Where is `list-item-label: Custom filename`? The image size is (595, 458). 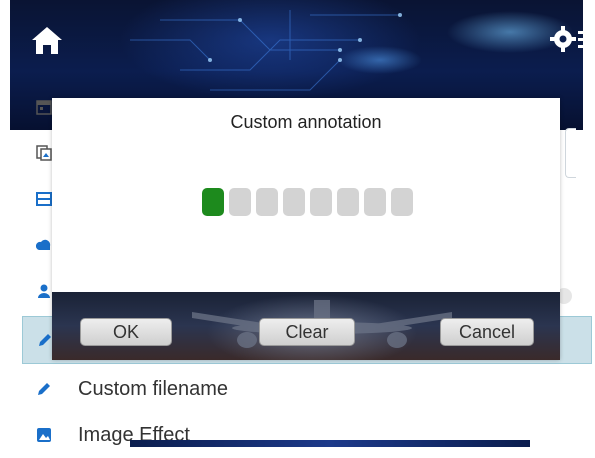 list-item-label: Custom filename is located at coordinates (153, 388).